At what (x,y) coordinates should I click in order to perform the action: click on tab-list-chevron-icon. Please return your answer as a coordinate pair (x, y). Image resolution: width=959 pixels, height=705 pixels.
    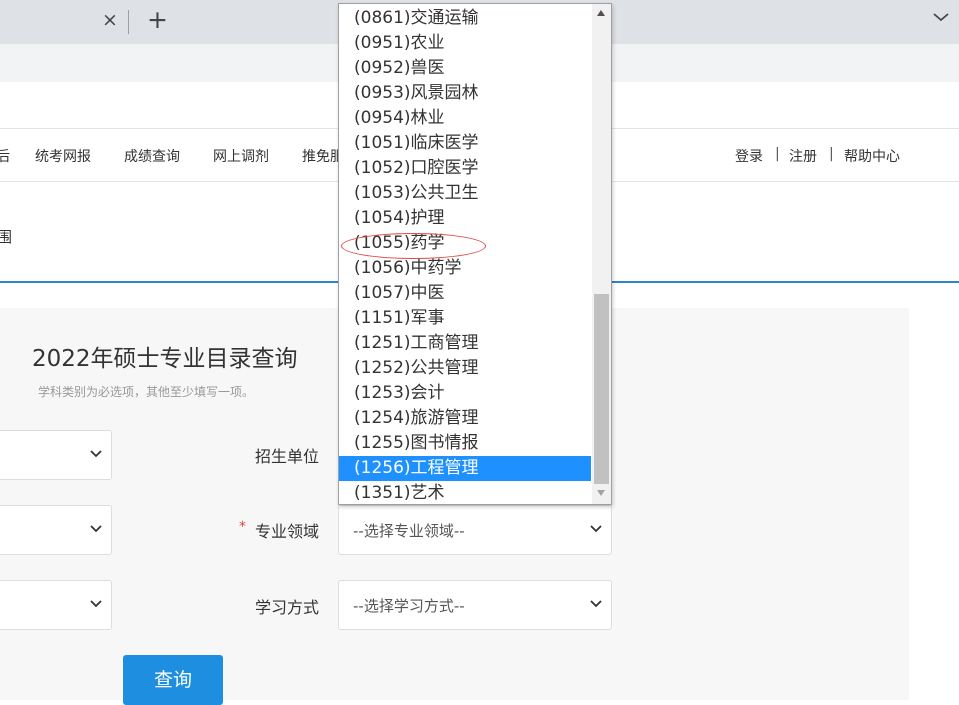
    Looking at the image, I should click on (941, 17).